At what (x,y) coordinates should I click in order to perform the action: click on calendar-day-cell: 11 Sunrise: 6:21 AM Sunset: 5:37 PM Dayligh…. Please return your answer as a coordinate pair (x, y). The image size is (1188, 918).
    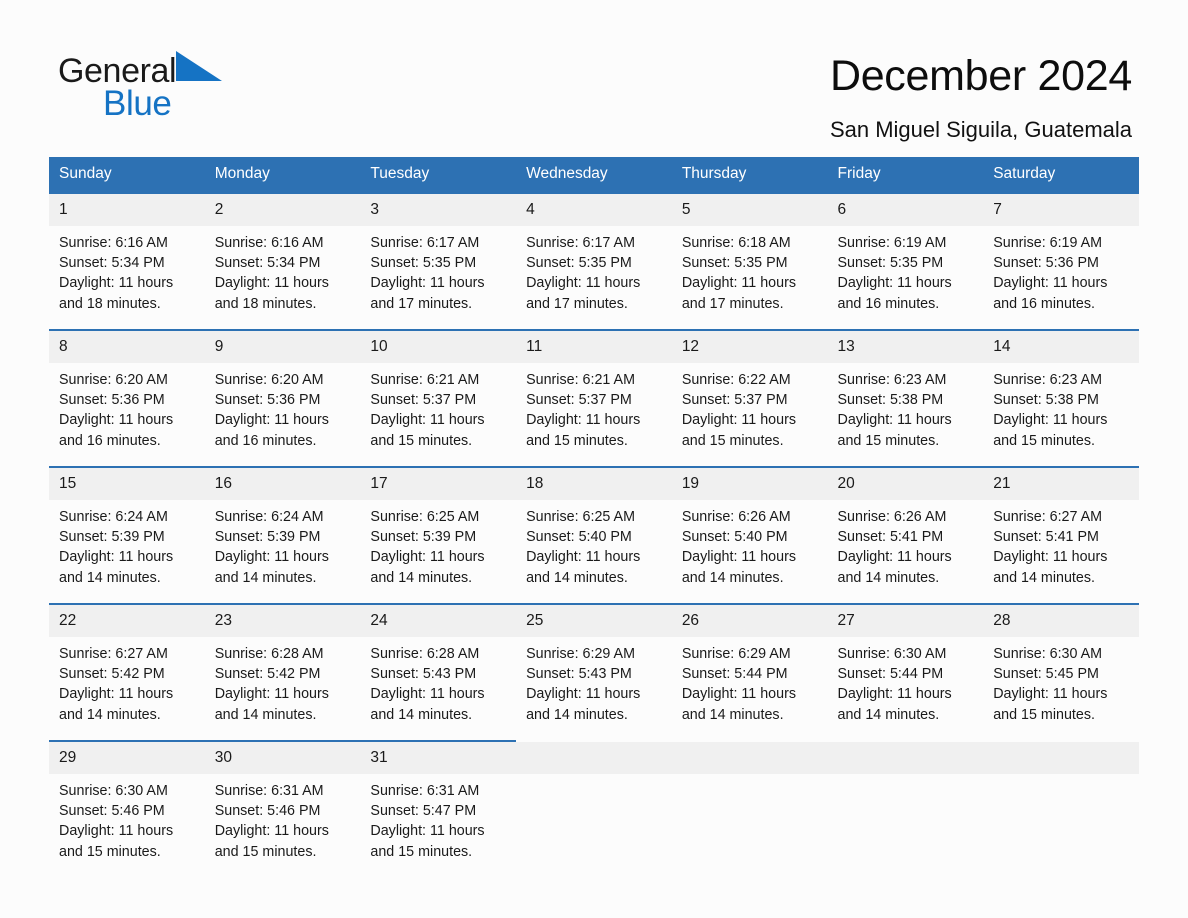
    Looking at the image, I should click on (594, 398).